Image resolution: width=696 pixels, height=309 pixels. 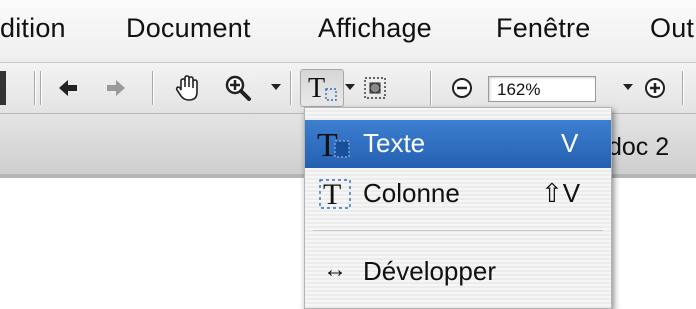 I want to click on zoom-out-icon, so click(x=462, y=88).